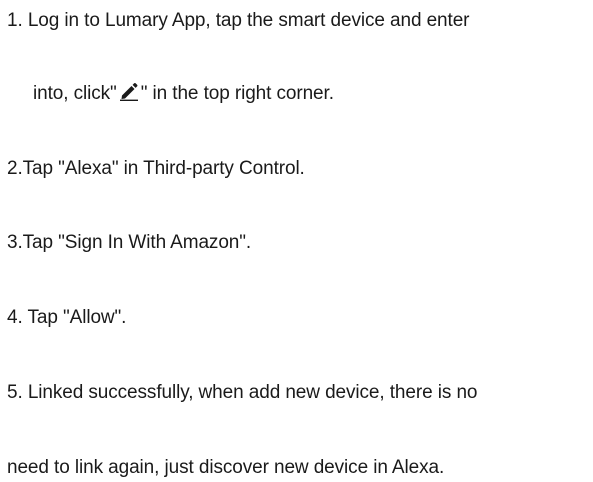 This screenshot has height=482, width=593. I want to click on step-1-line-2-prefix: into, click", so click(75, 93).